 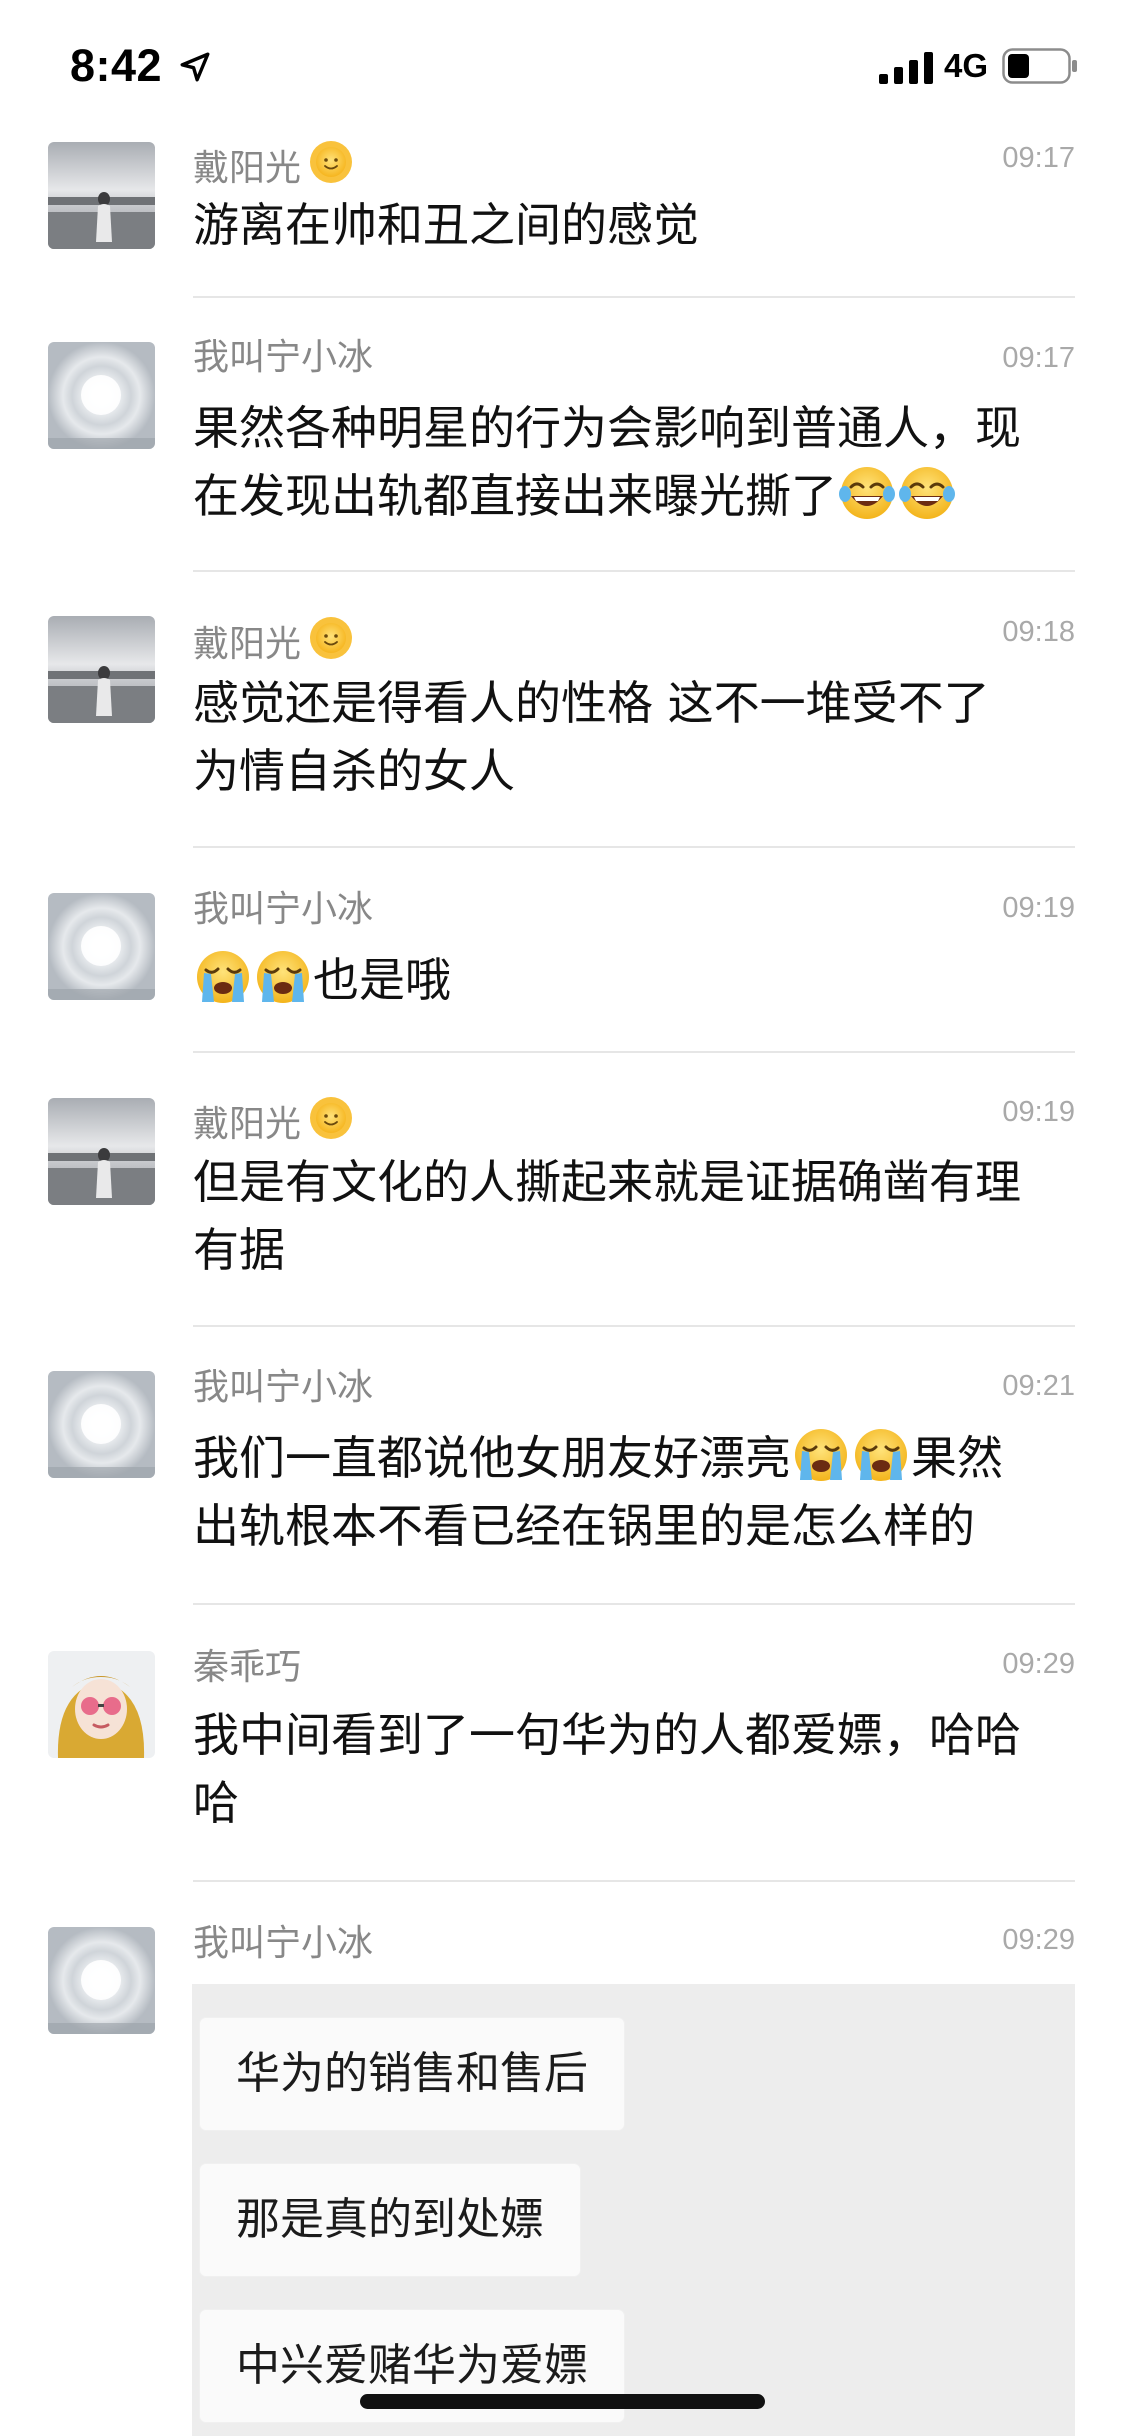 I want to click on message-text: 但是有文化的人撕起来就是证据确凿有理 有据, so click(x=634, y=1216).